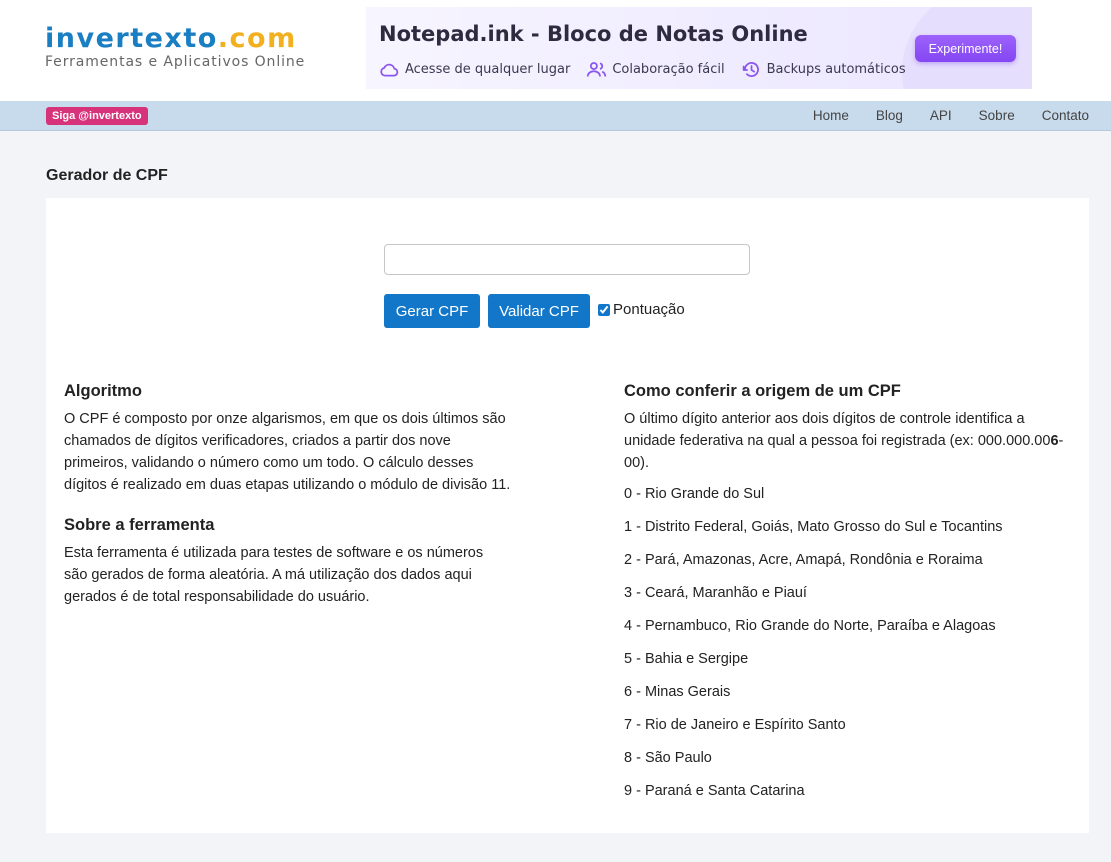 The image size is (1111, 862). I want to click on section-heading: Como conferir a origem de um CPF, so click(762, 391).